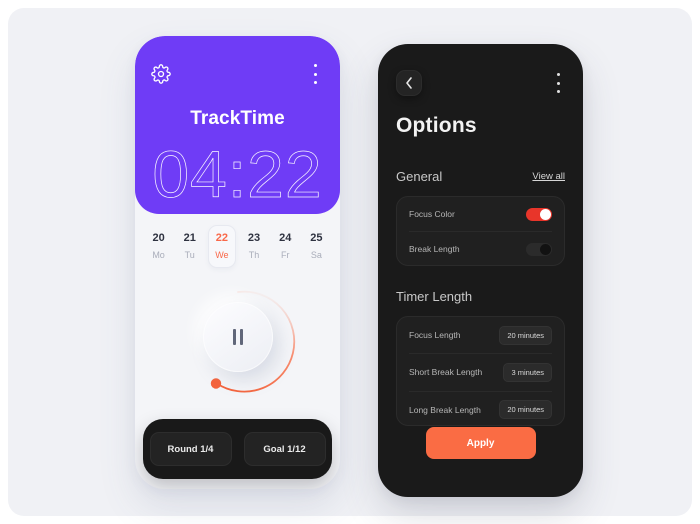  Describe the element at coordinates (285, 246) in the screenshot. I see `date-cell-4: 24 Fr` at that location.